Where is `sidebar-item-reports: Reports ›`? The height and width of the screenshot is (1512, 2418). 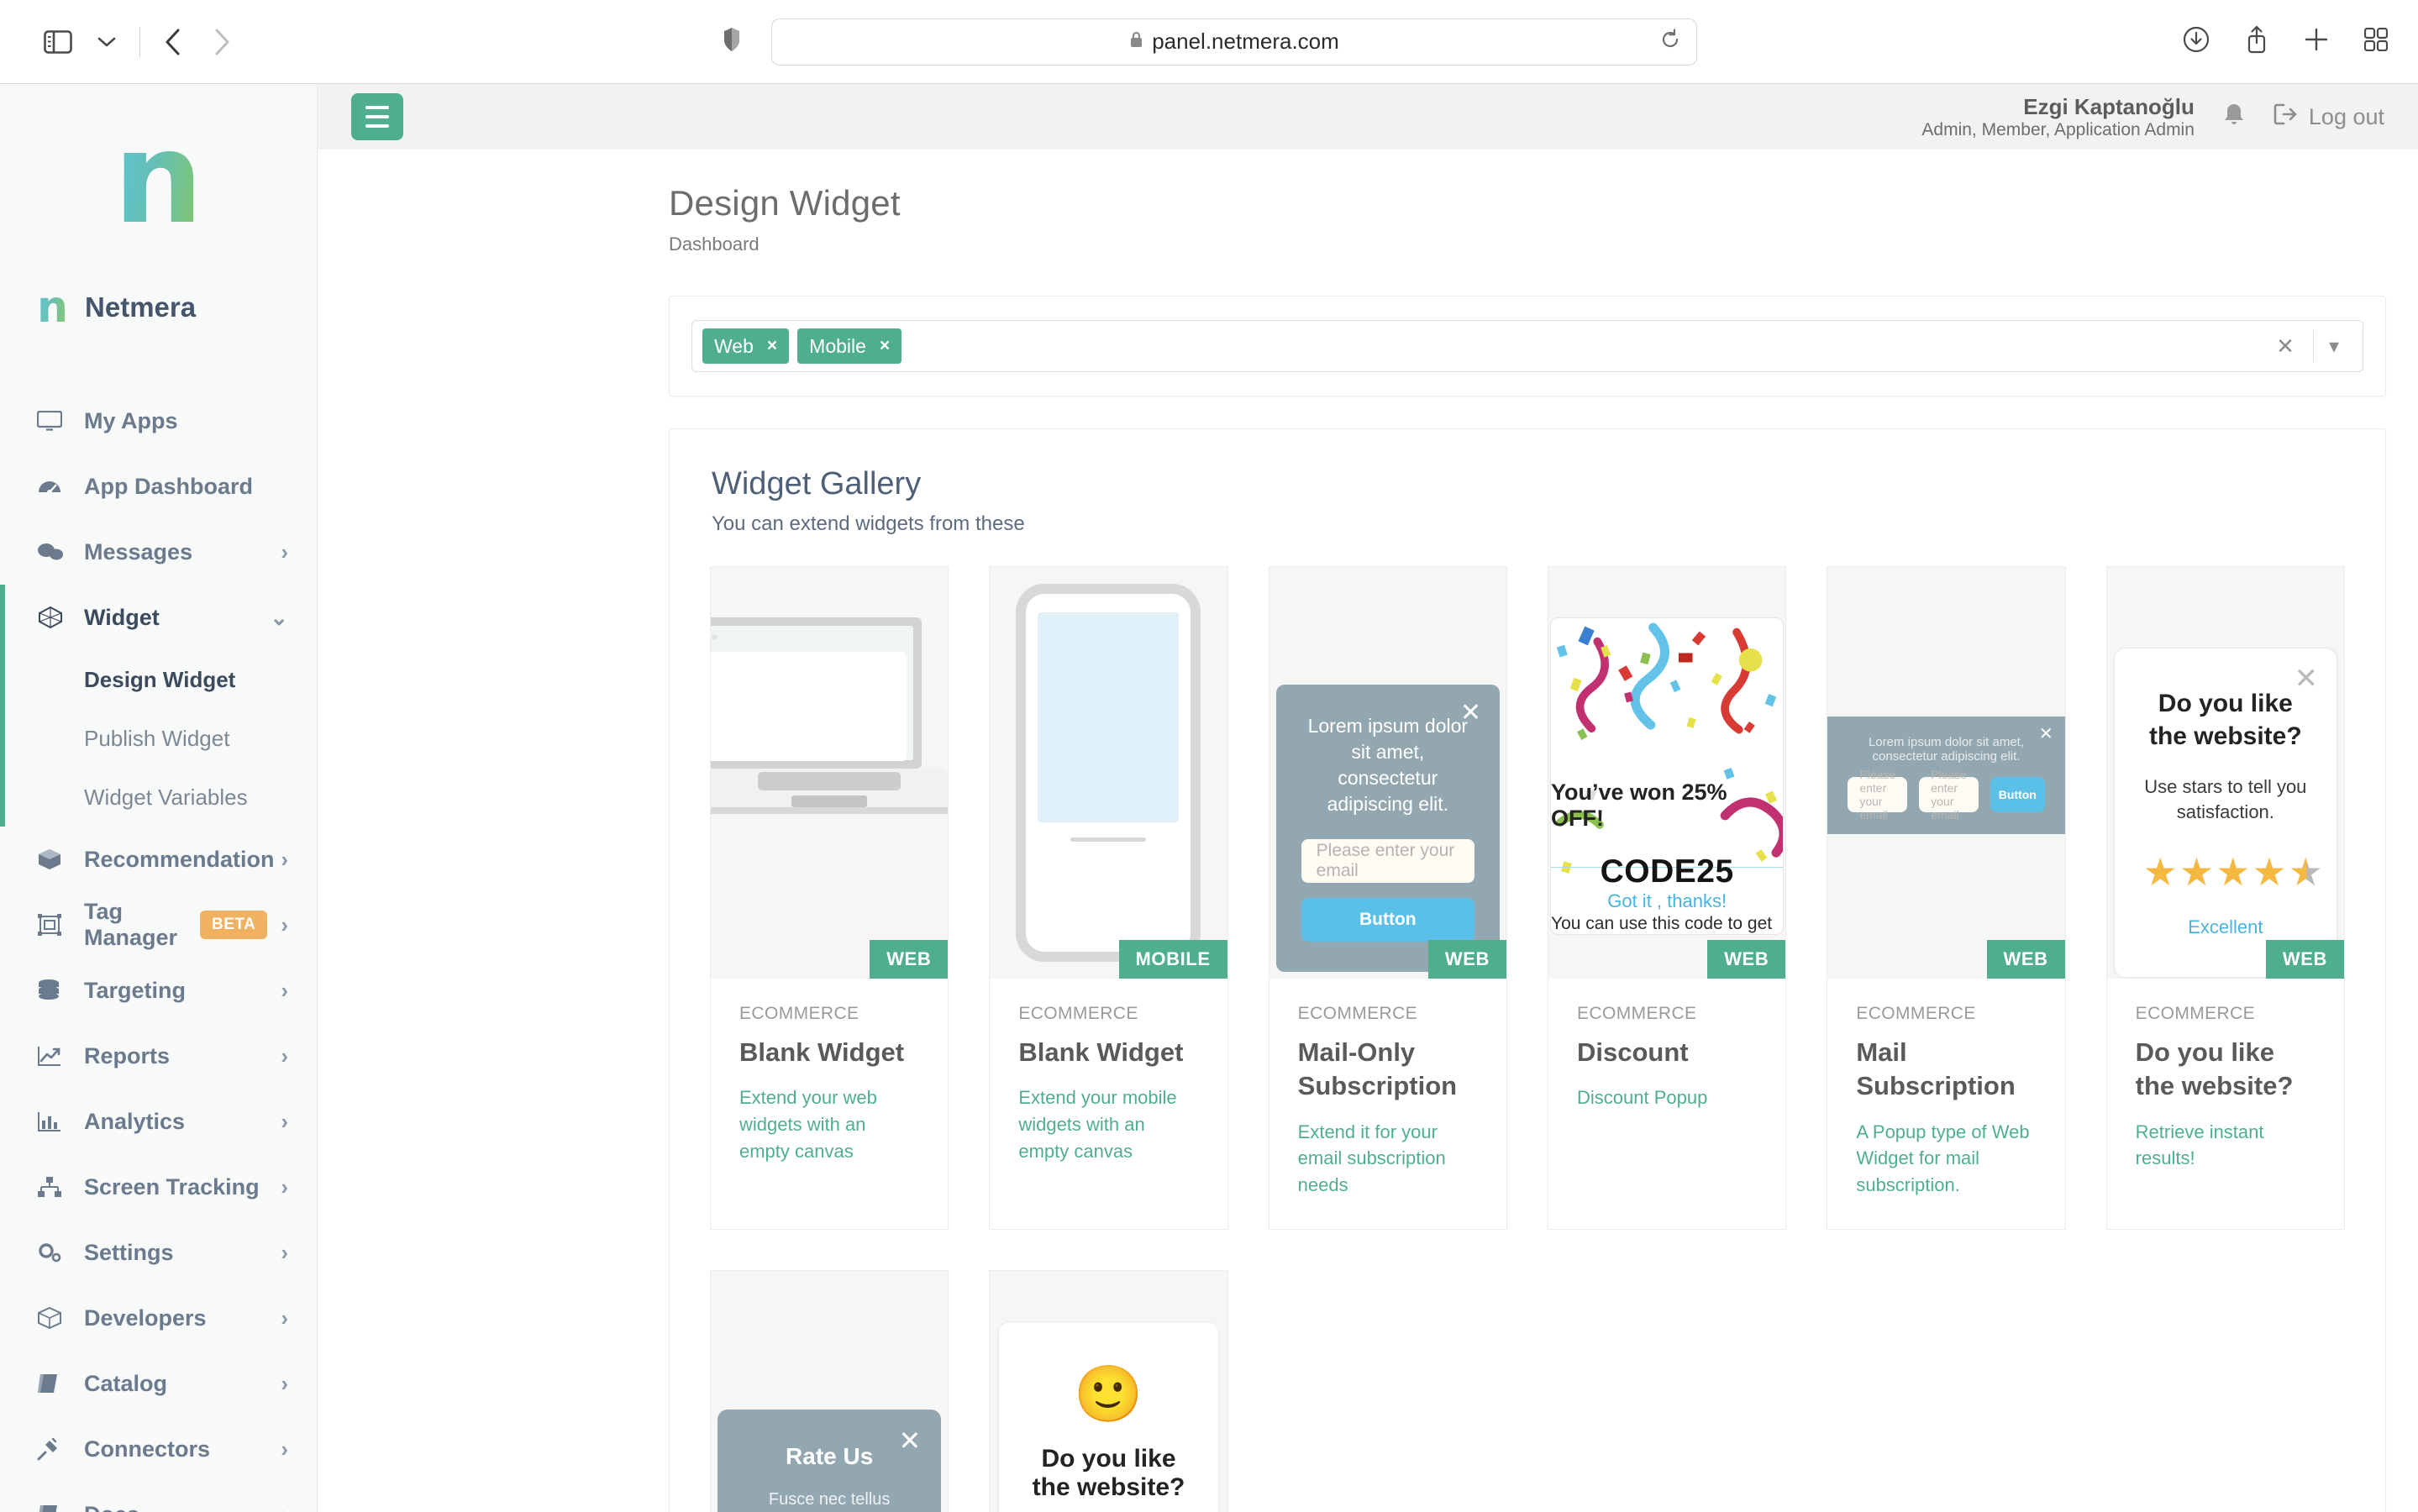
sidebar-item-reports: Reports › is located at coordinates (158, 1056).